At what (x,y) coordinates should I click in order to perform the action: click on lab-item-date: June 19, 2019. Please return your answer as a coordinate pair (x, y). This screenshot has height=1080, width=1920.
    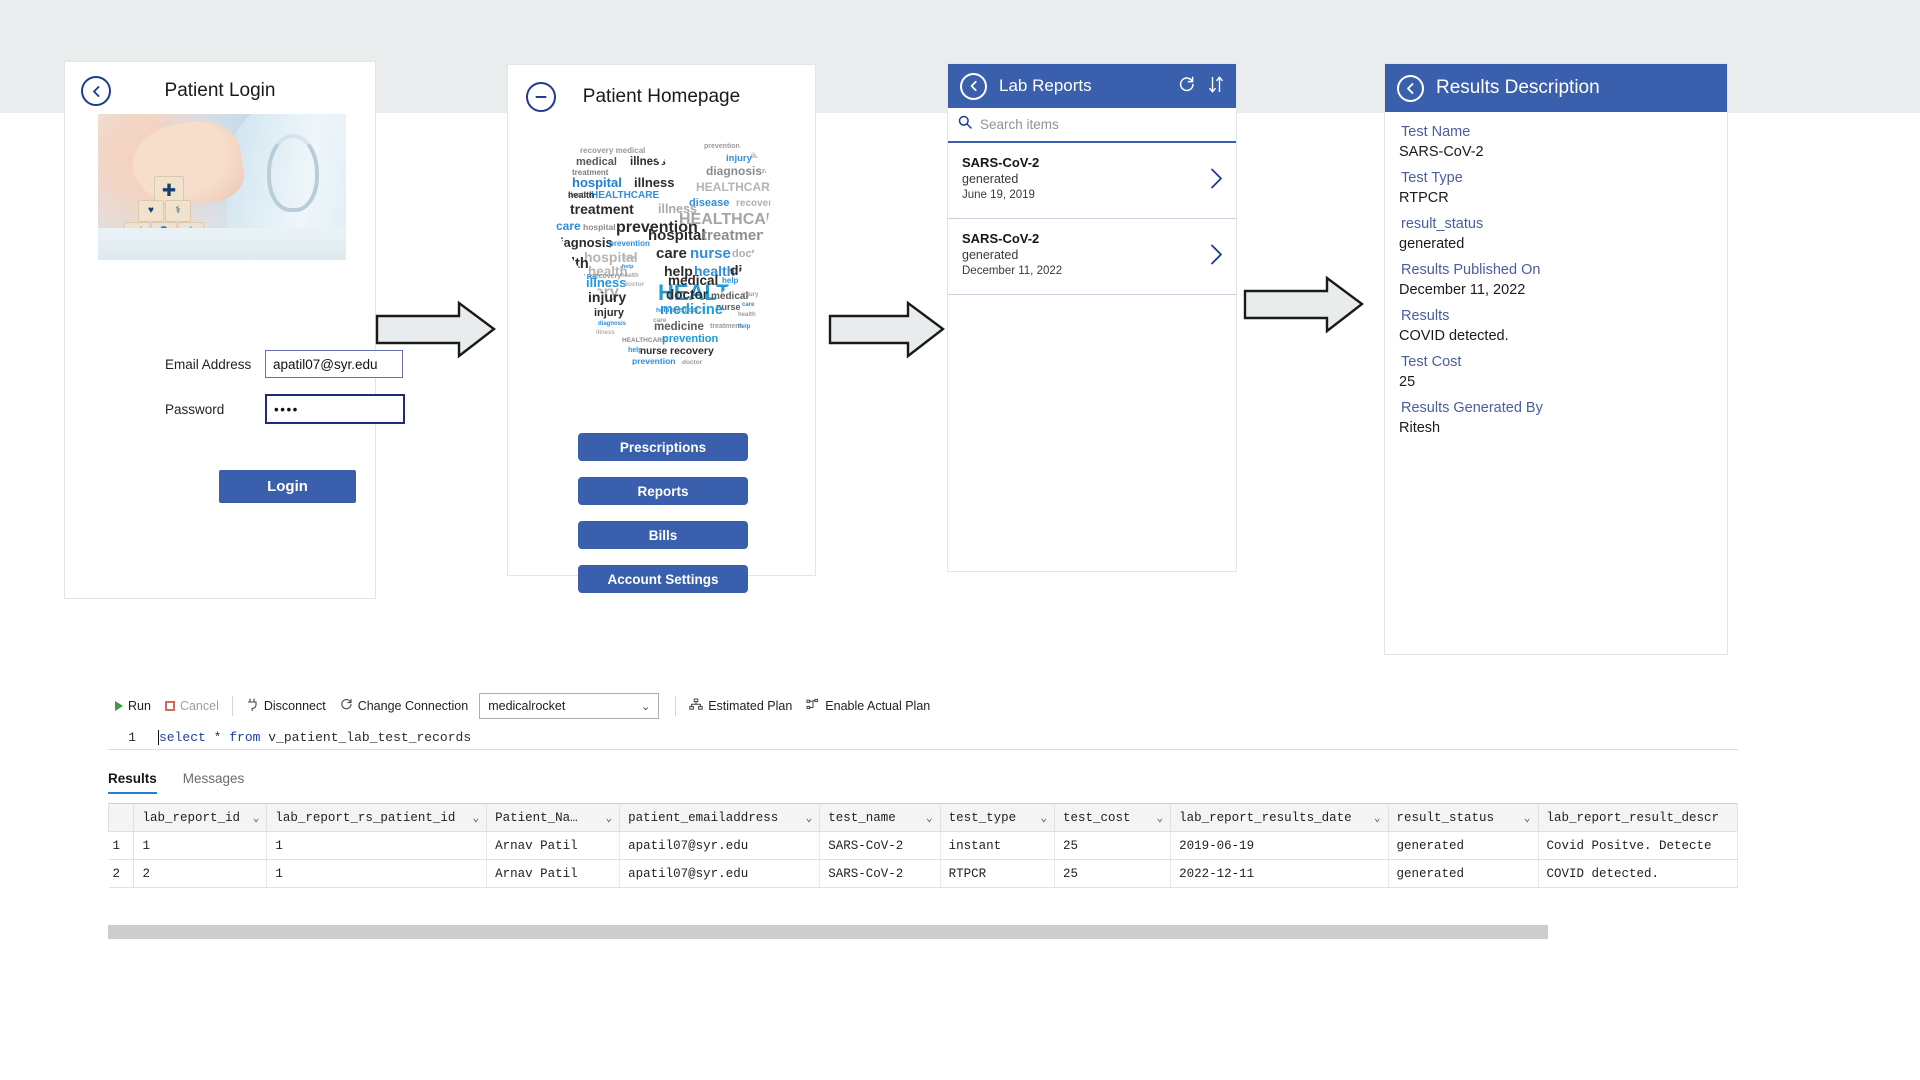
    Looking at the image, I should click on (998, 195).